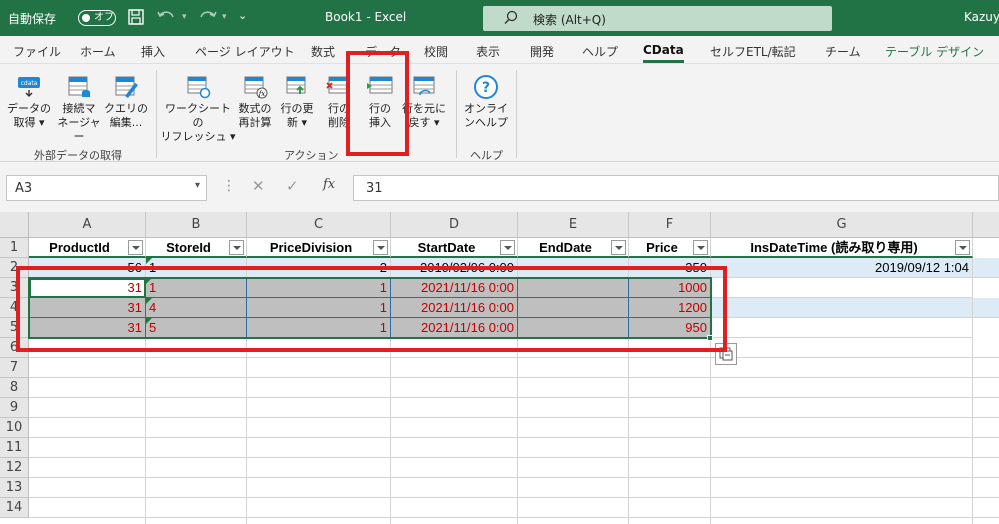  I want to click on name-box: A3 ▾, so click(106, 188).